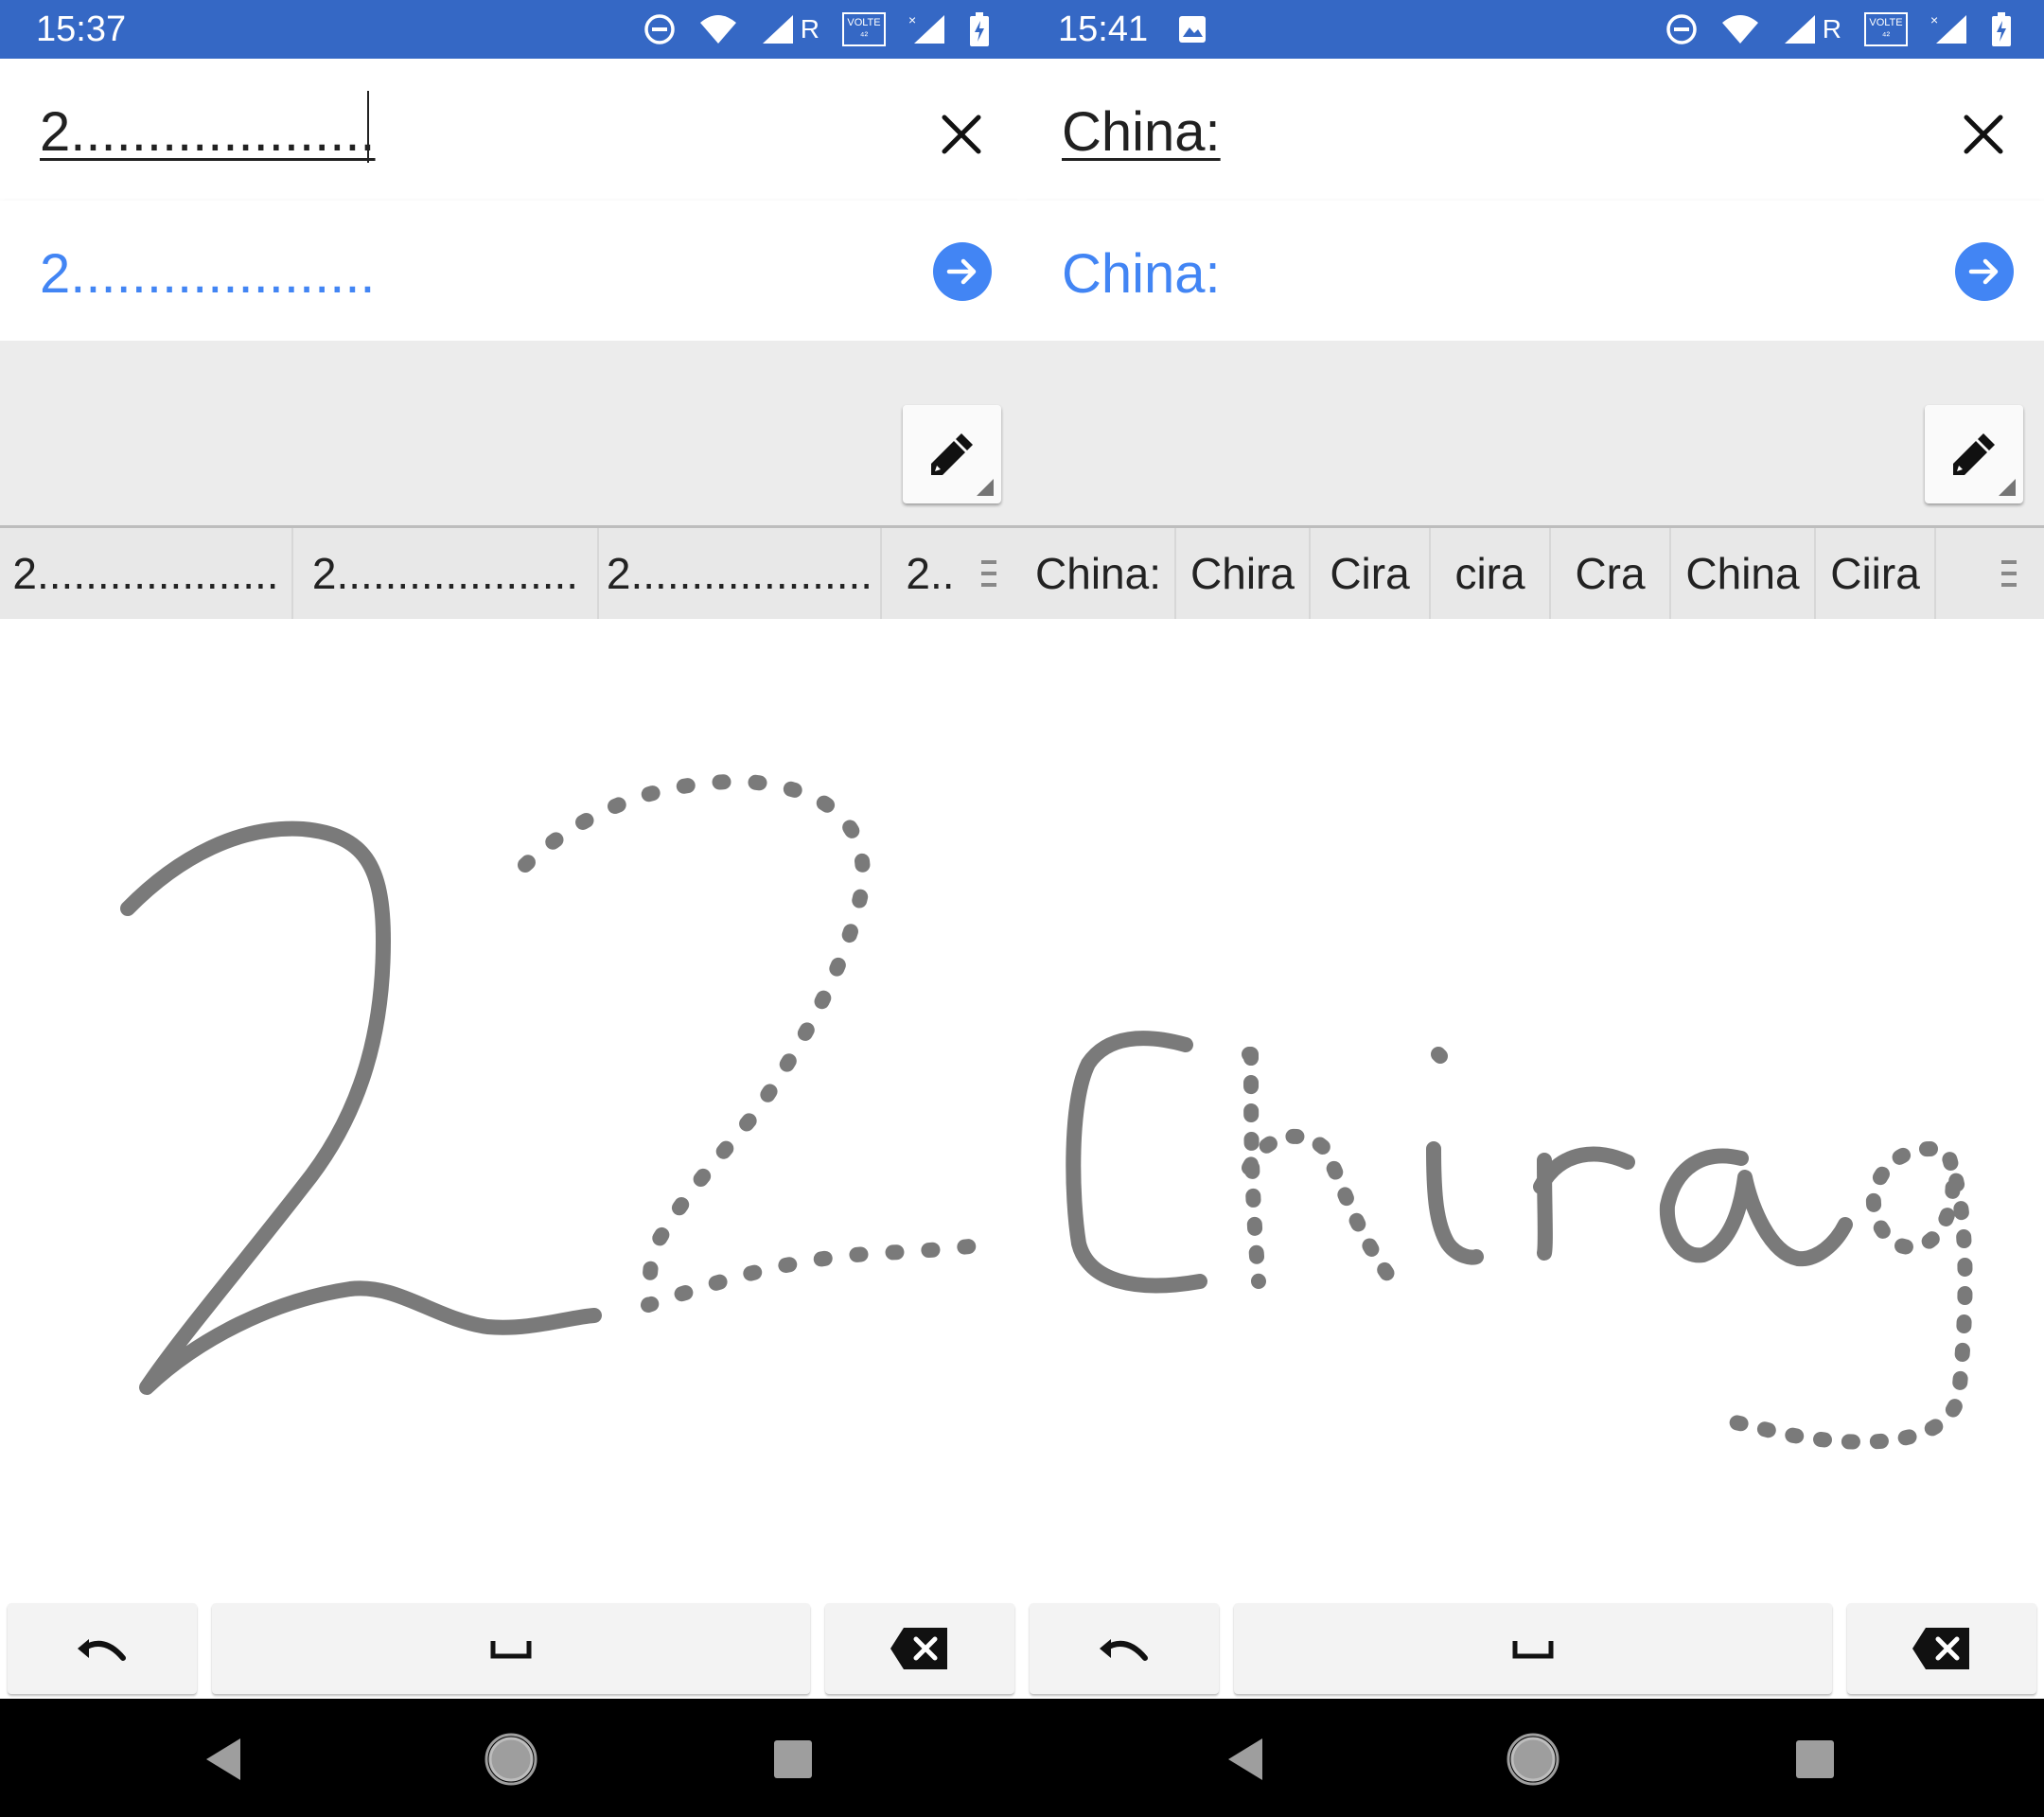 The width and height of the screenshot is (2044, 1817). What do you see at coordinates (1990, 573) in the screenshot?
I see `candidate-more-cell` at bounding box center [1990, 573].